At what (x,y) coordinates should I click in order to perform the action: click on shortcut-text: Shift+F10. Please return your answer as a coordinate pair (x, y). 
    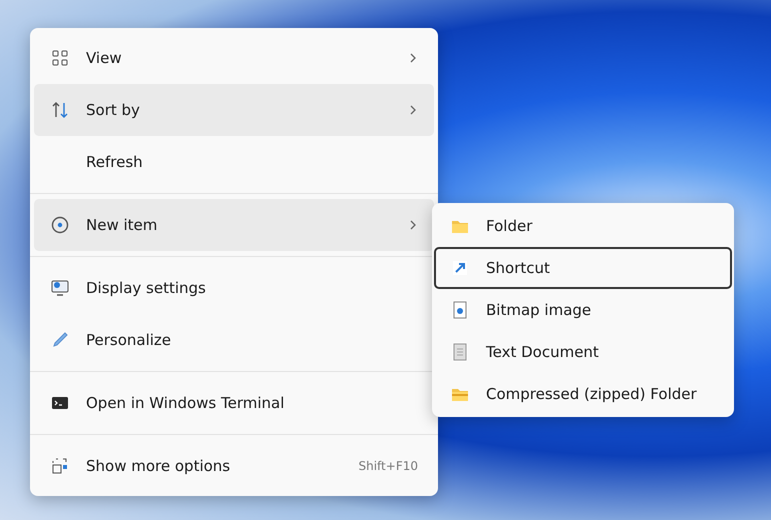
    Looking at the image, I should click on (388, 466).